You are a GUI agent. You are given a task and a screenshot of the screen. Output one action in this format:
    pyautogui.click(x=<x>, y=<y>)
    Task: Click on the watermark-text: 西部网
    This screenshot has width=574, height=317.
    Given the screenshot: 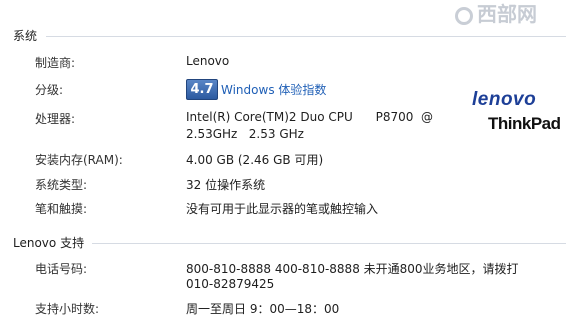 What is the action you would take?
    pyautogui.click(x=507, y=14)
    